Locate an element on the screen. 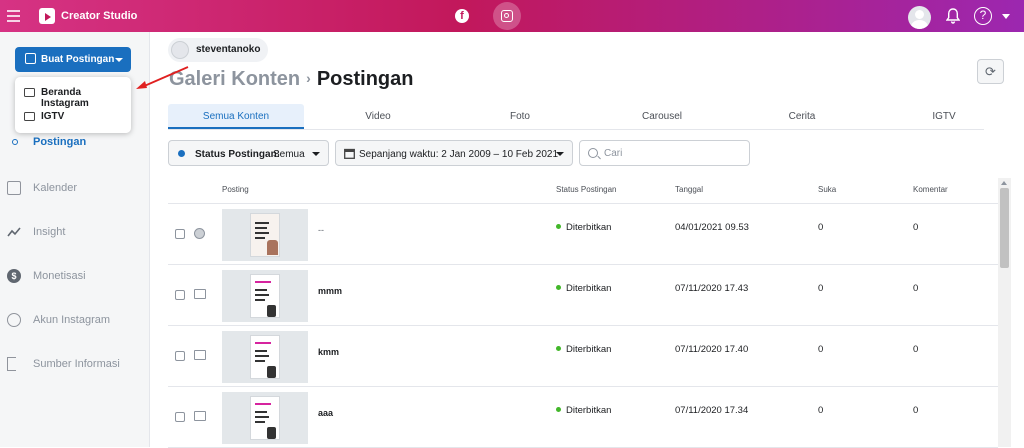 The height and width of the screenshot is (448, 1024). post-title: kmm is located at coordinates (329, 352).